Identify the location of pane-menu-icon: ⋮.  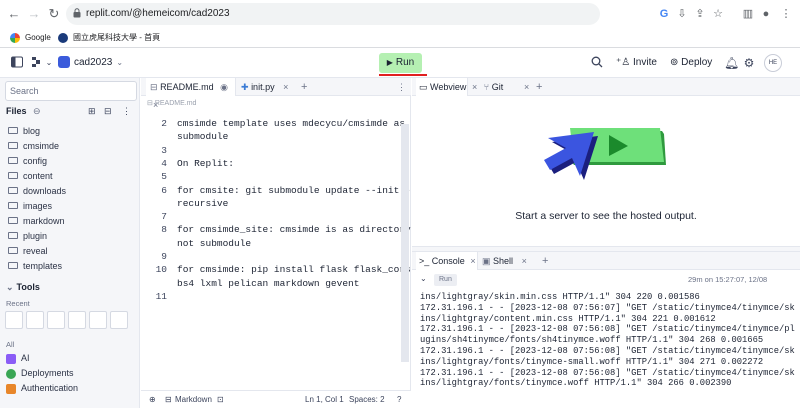
(401, 87).